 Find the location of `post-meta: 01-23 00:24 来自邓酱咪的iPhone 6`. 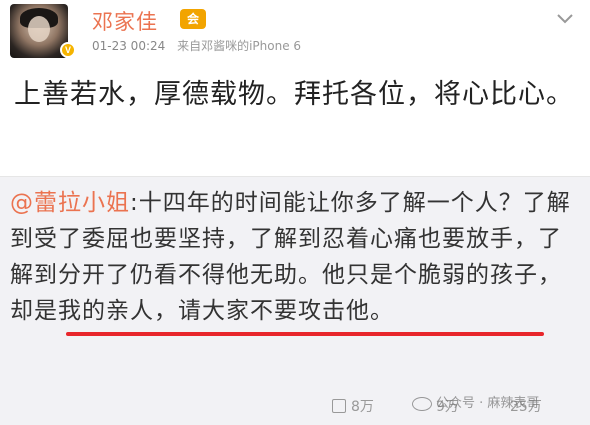

post-meta: 01-23 00:24 来自邓酱咪的iPhone 6 is located at coordinates (196, 45).